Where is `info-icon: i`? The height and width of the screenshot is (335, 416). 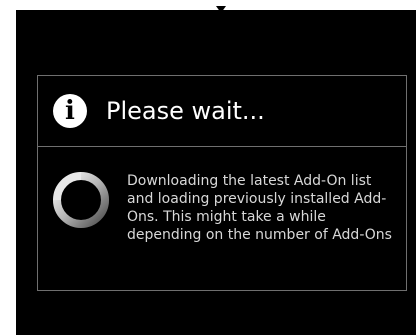 info-icon: i is located at coordinates (70, 111).